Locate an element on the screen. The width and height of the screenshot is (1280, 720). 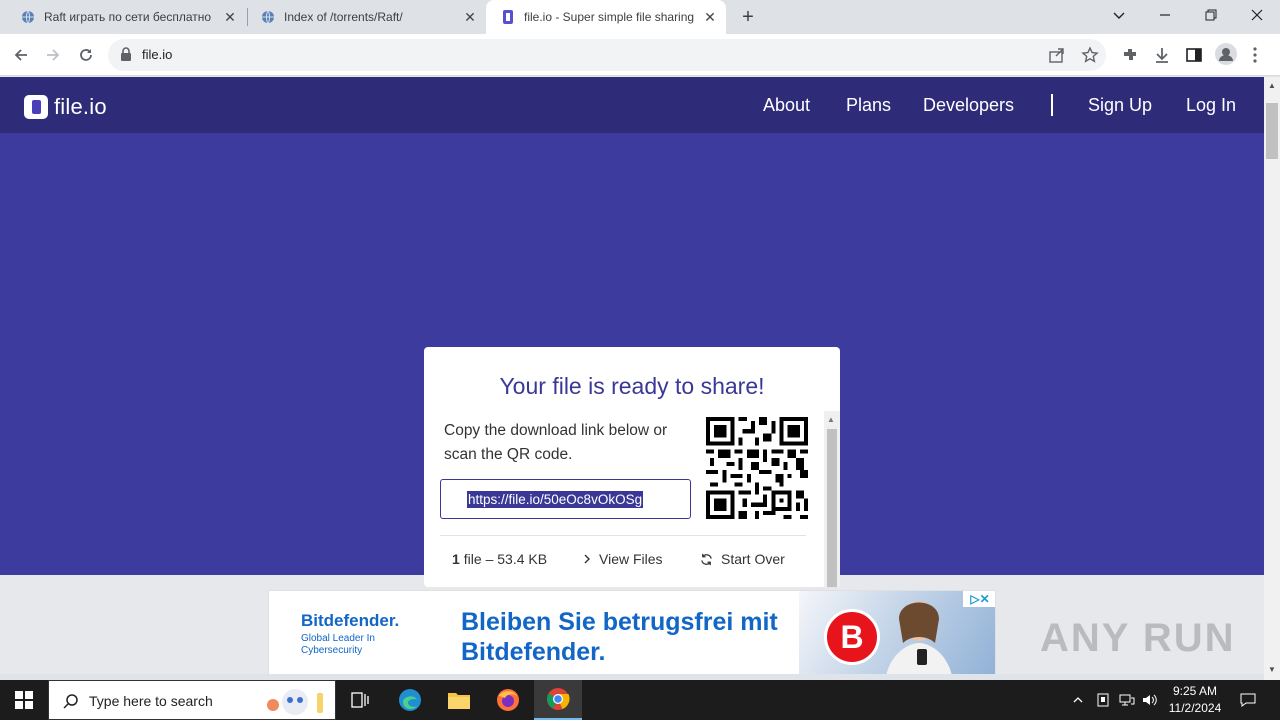
scroll-down-icon: ▼ is located at coordinates (1272, 669).